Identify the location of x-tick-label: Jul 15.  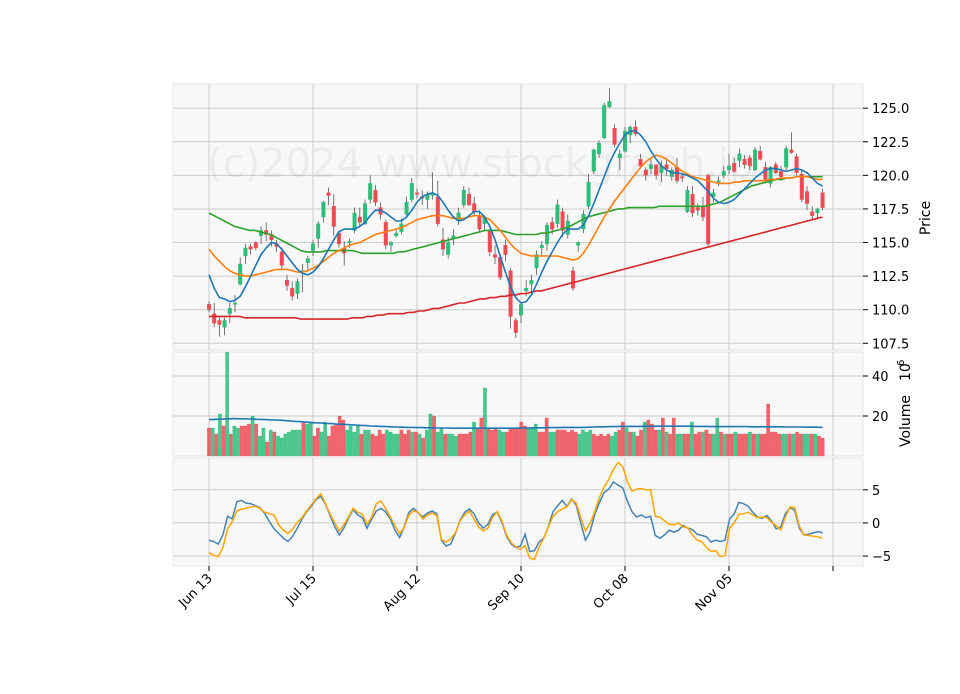
(301, 589).